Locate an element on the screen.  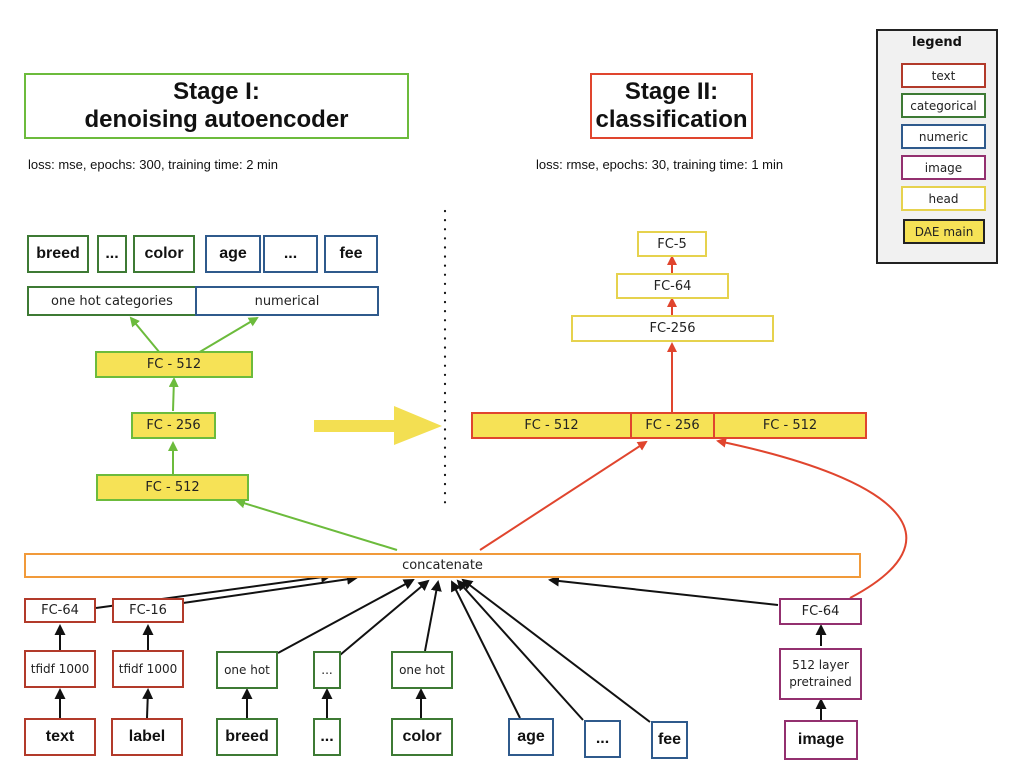
arrow-breed-to-concat is located at coordinates (346, 616).